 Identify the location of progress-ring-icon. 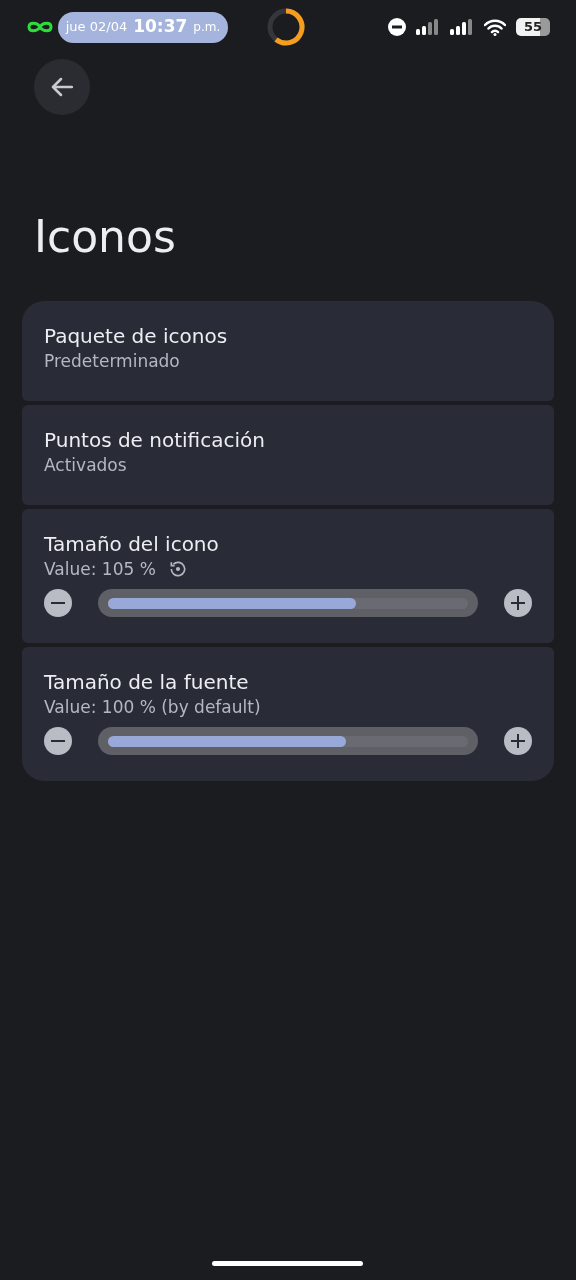
(286, 27).